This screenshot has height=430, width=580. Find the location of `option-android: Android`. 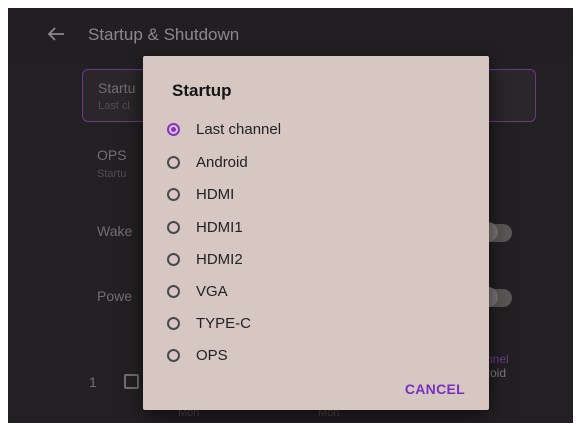

option-android: Android is located at coordinates (313, 162).